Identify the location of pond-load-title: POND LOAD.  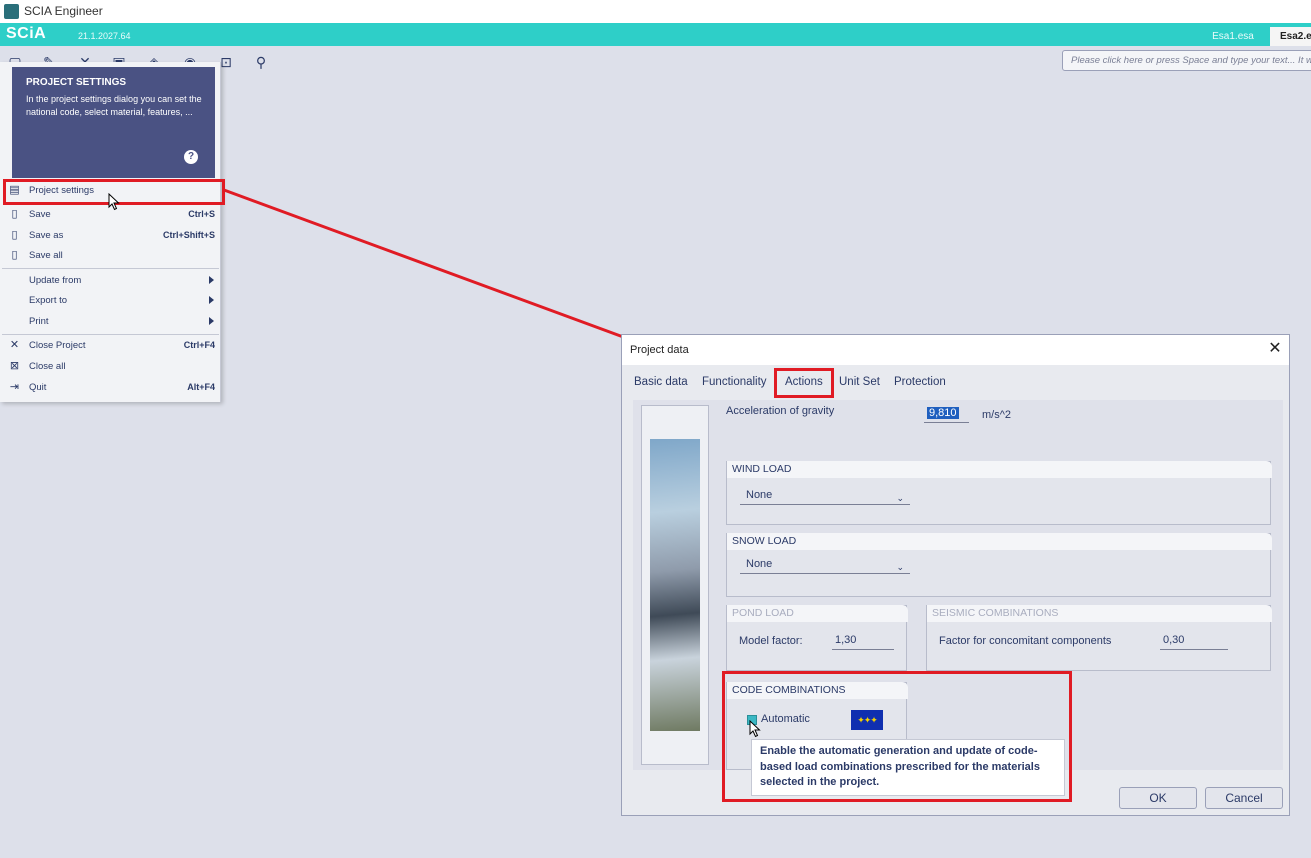
(817, 613).